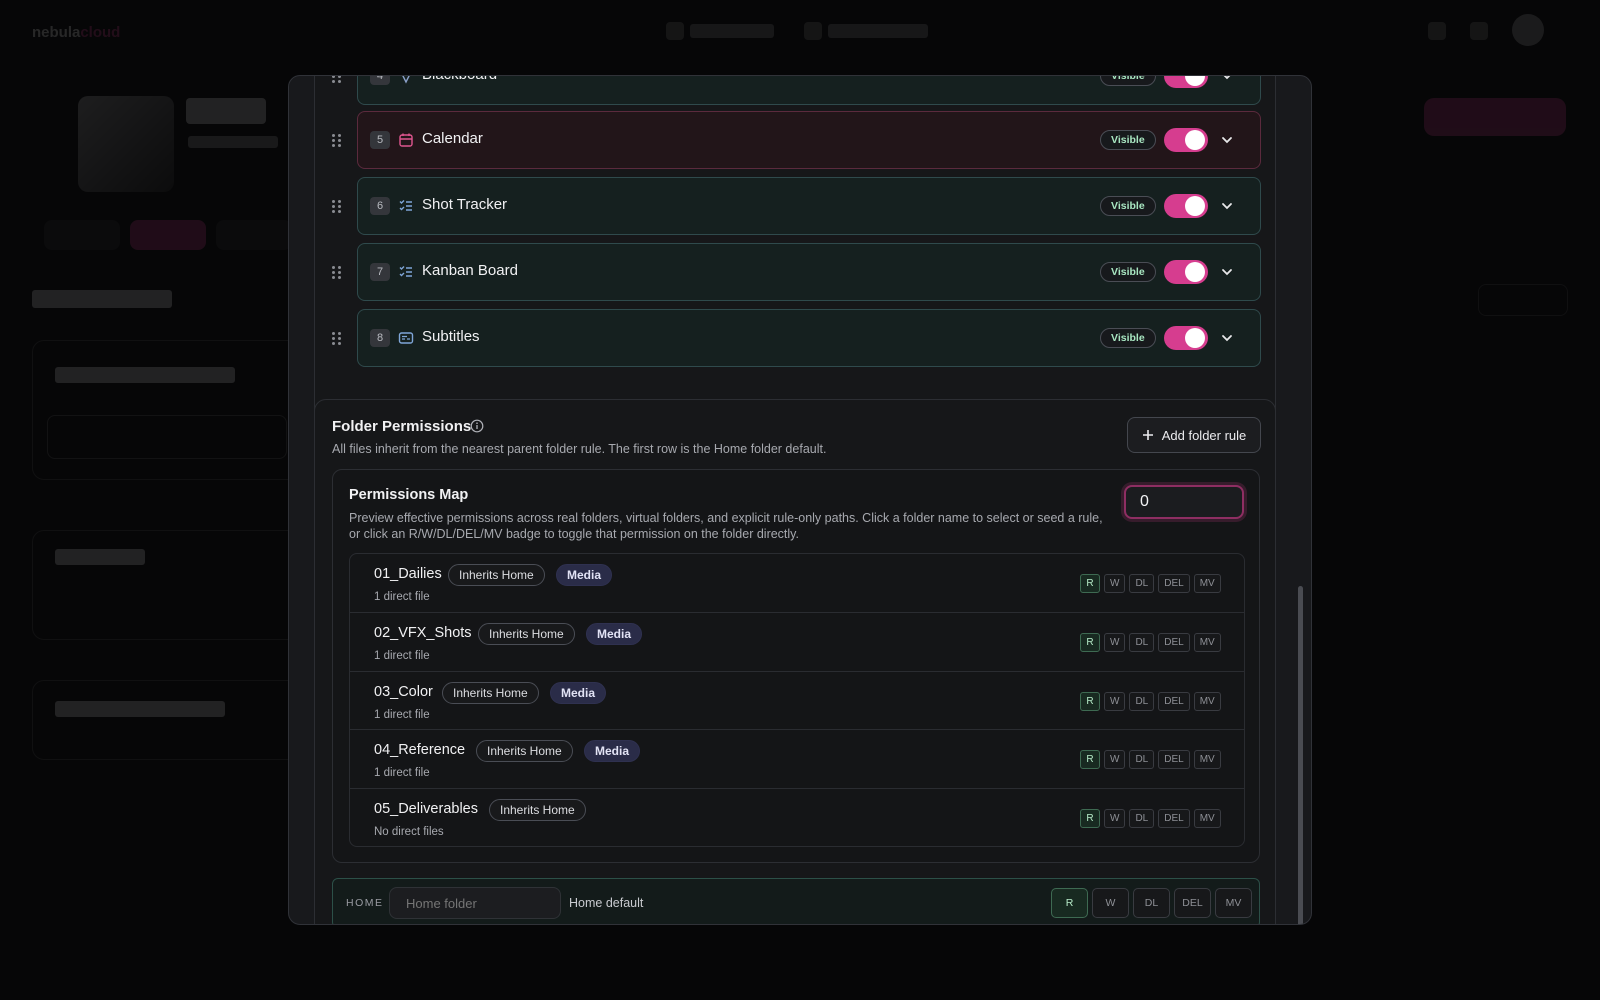  Describe the element at coordinates (451, 336) in the screenshot. I see `tool-name: Subtitles` at that location.